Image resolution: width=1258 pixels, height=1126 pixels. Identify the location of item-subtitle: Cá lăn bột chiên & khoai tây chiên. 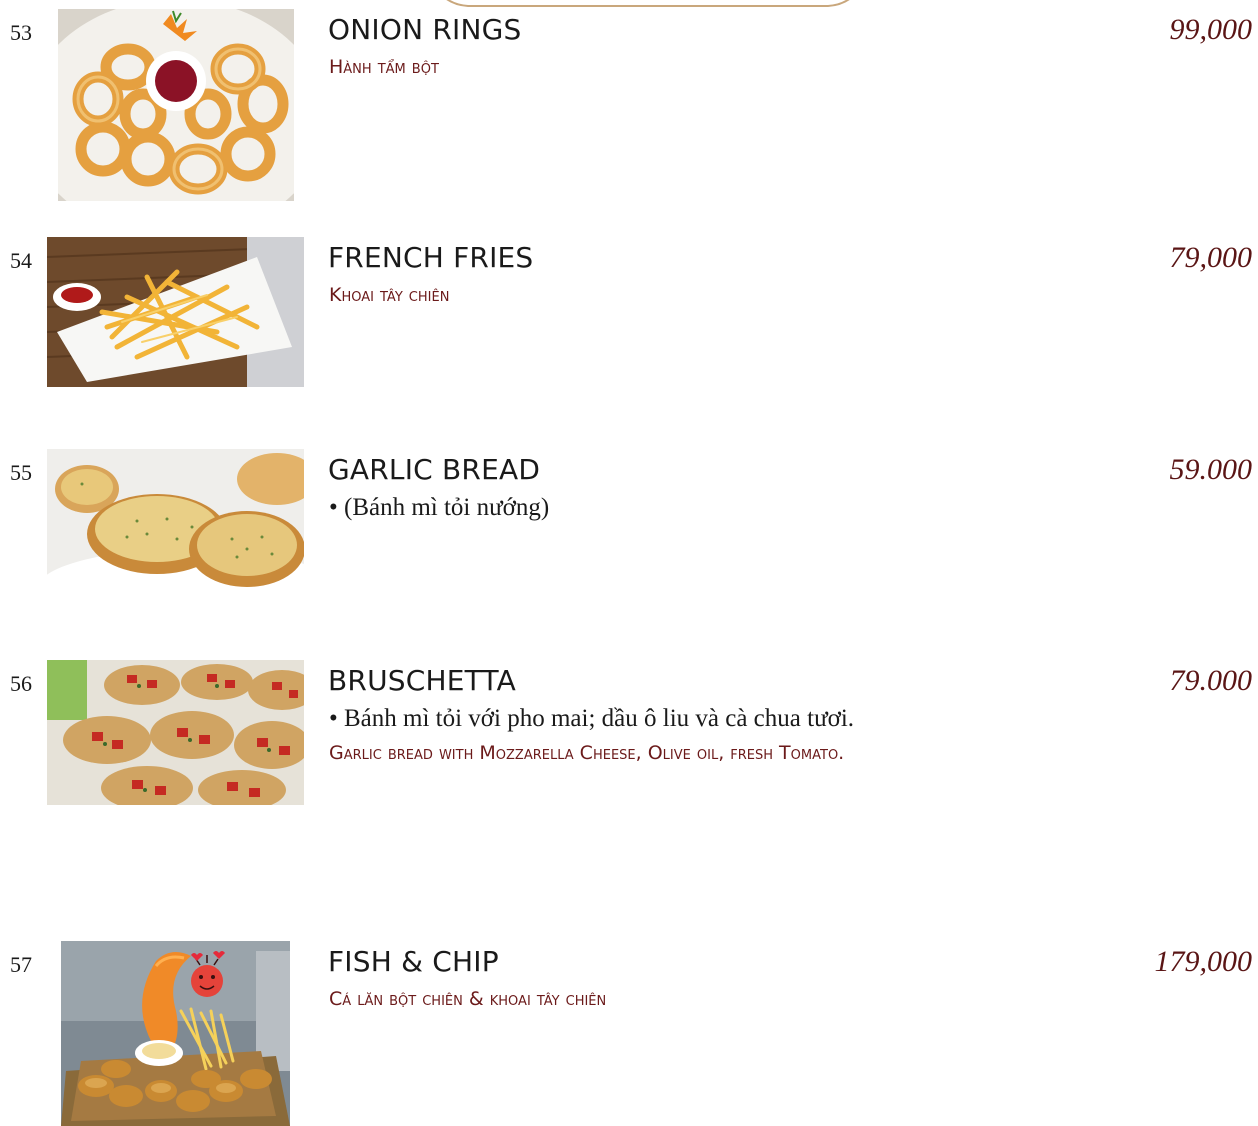
(468, 999).